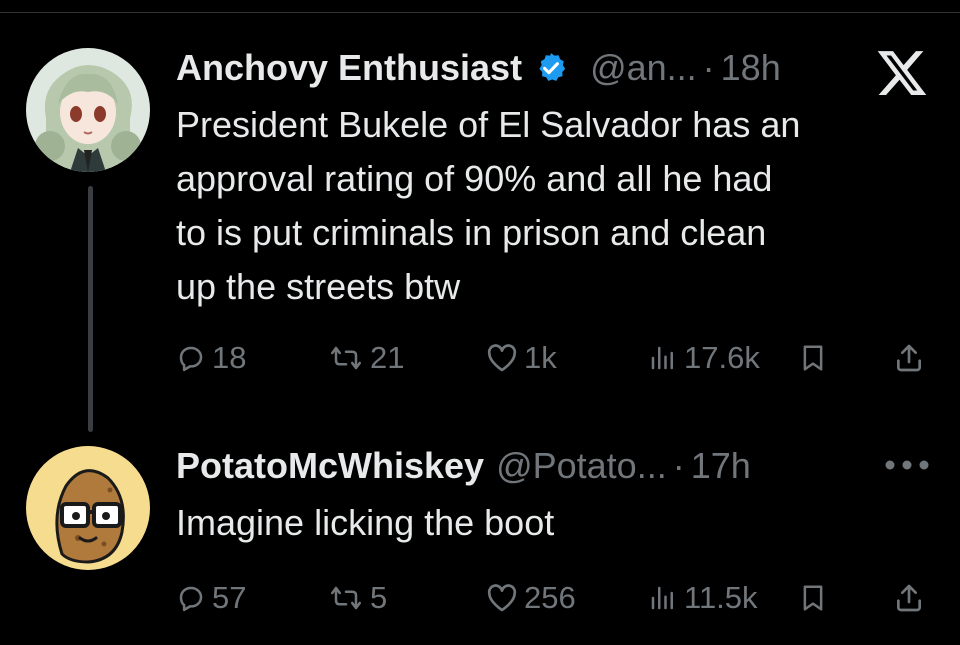 This screenshot has height=645, width=960. Describe the element at coordinates (552, 67) in the screenshot. I see `verified-badge-icon` at that location.